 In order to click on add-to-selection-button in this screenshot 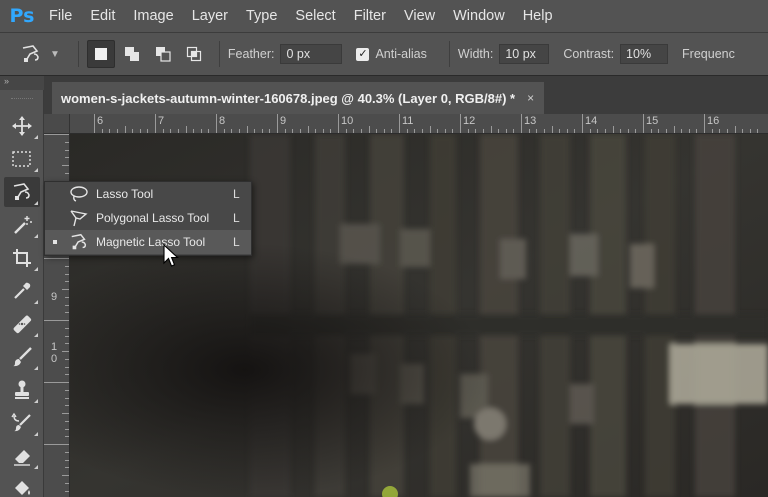, I will do `click(132, 54)`.